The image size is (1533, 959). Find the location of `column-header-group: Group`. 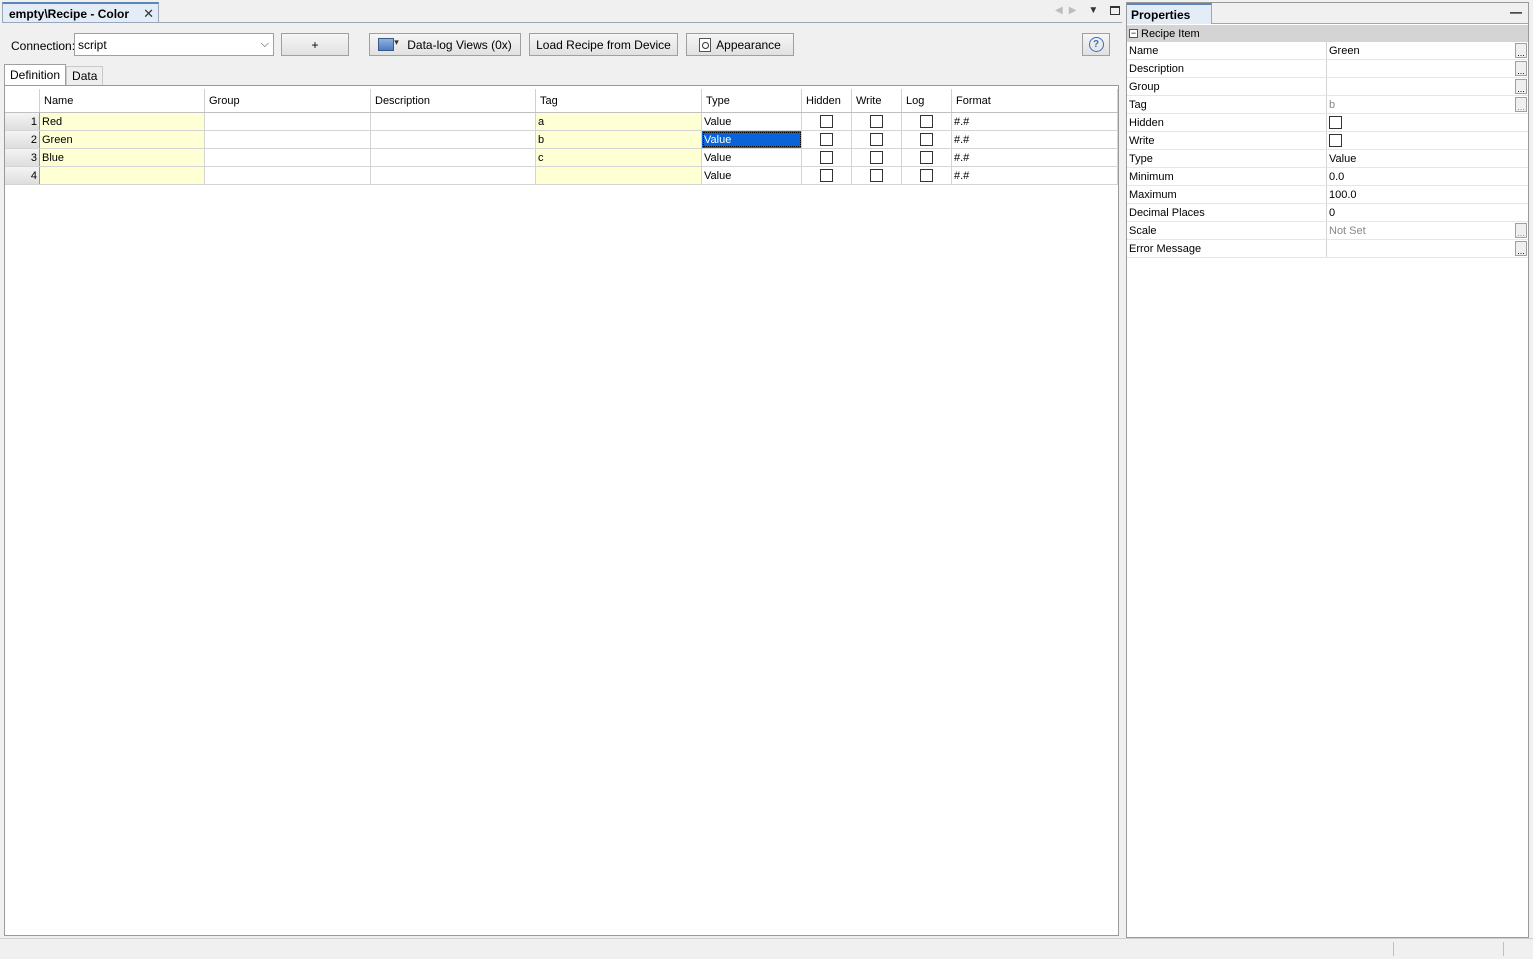

column-header-group: Group is located at coordinates (288, 100).